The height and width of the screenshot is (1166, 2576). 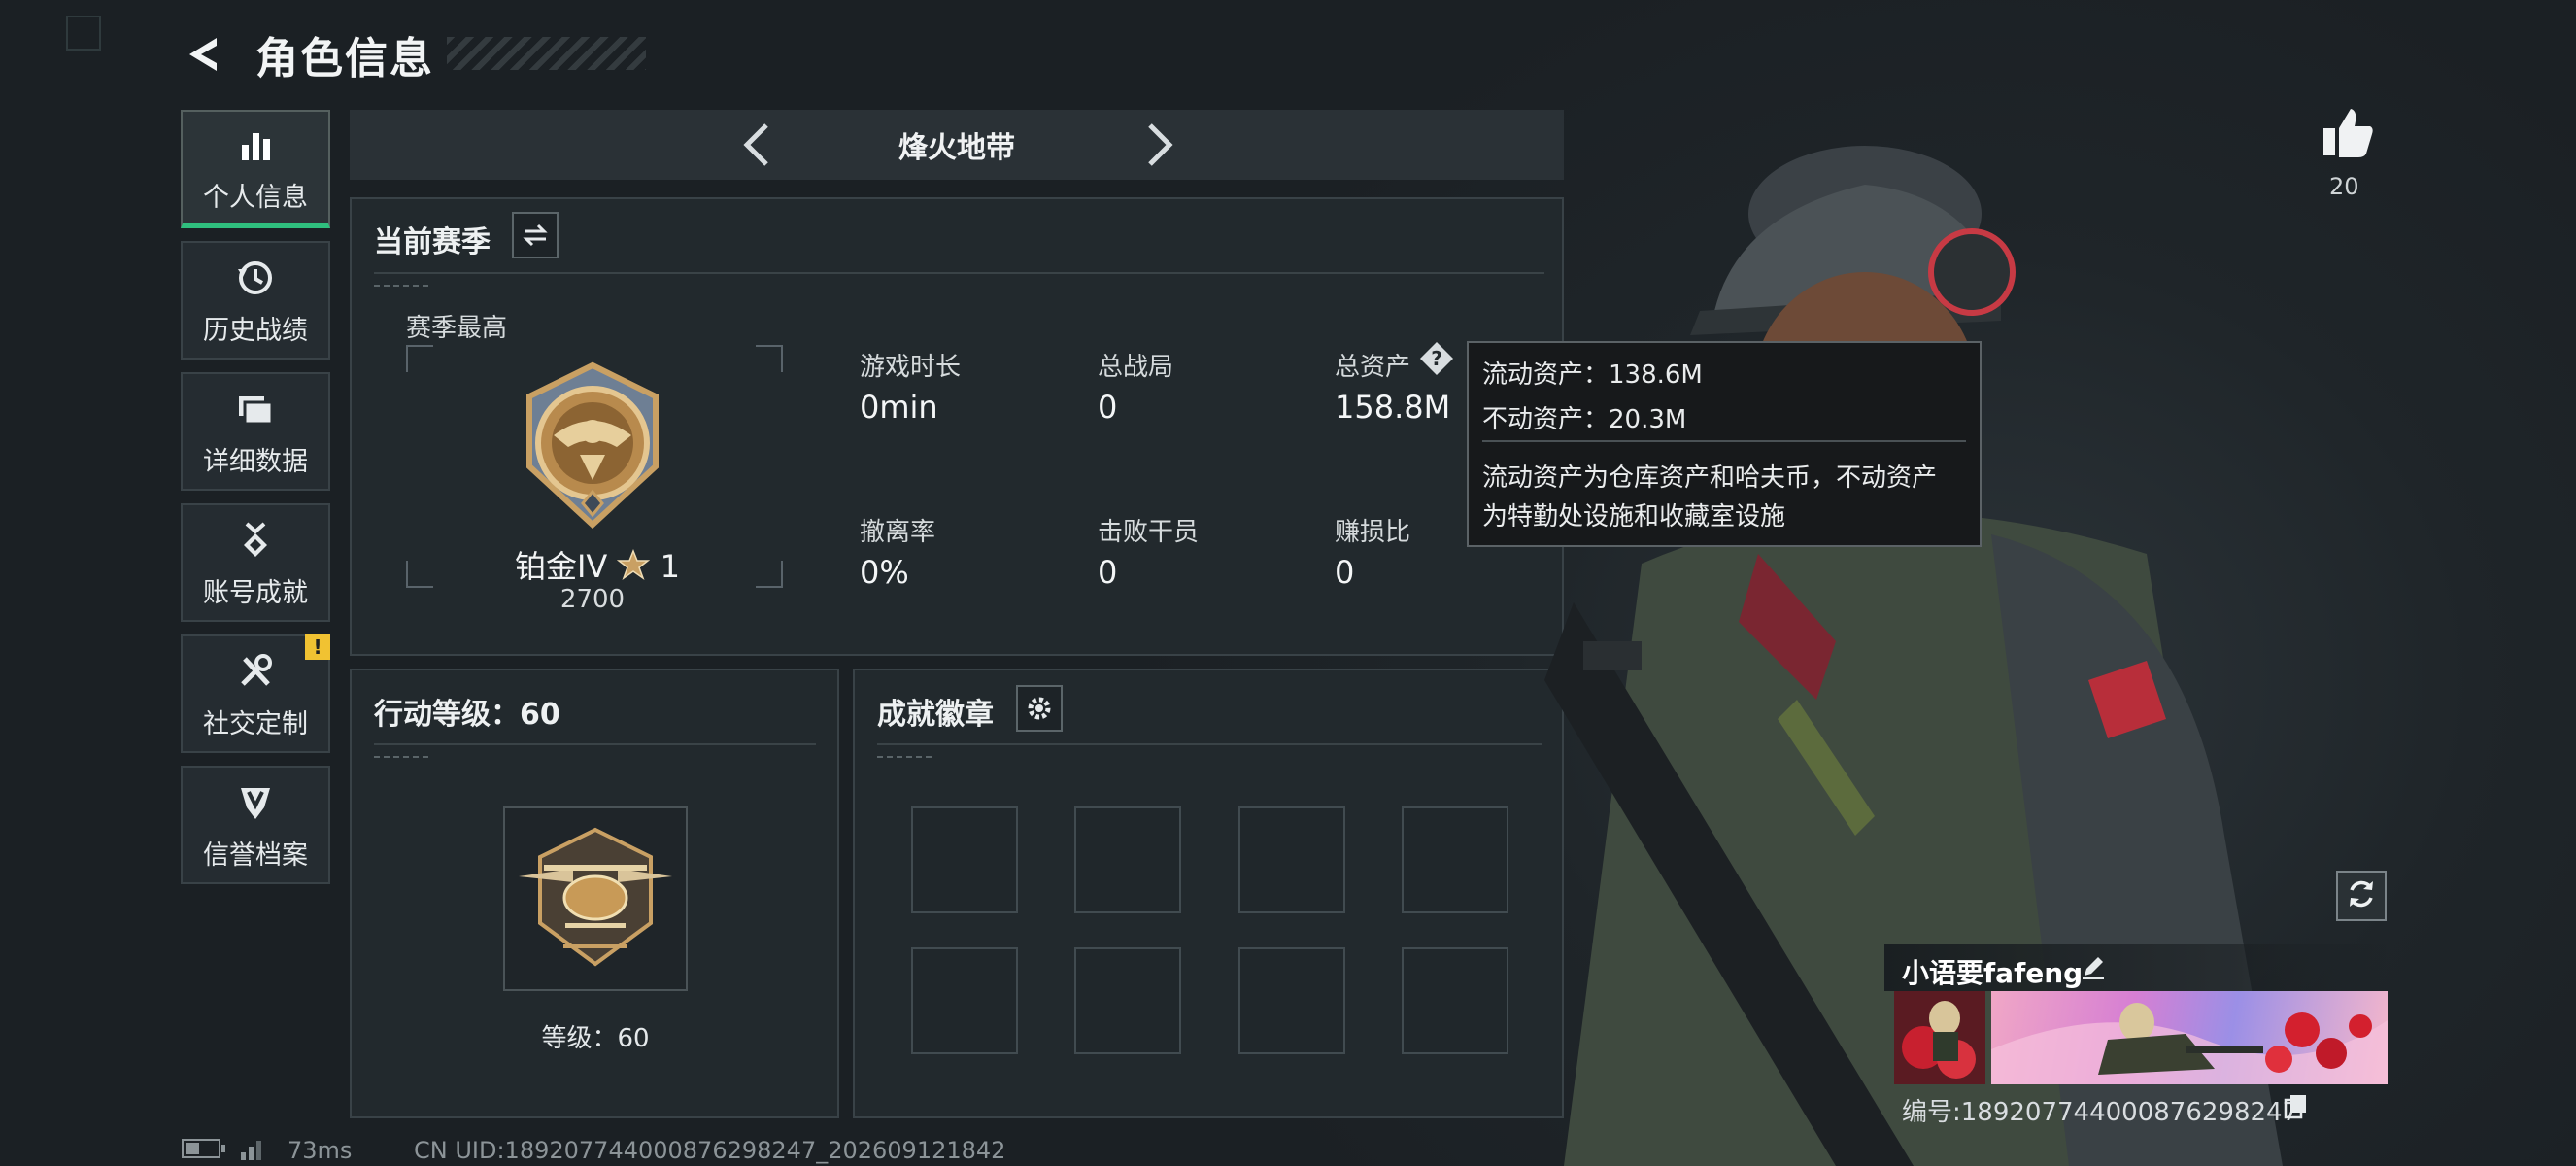 I want to click on stat-label-total-assets: 总资产, so click(x=1373, y=367).